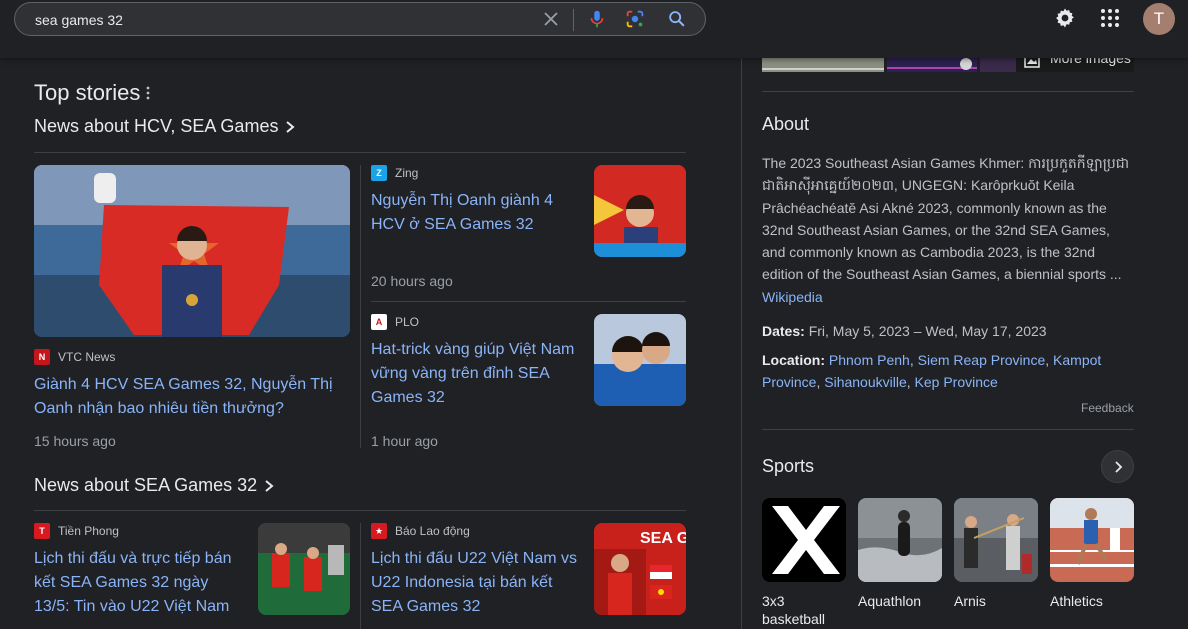  Describe the element at coordinates (635, 19) in the screenshot. I see `google-lens-icon` at that location.